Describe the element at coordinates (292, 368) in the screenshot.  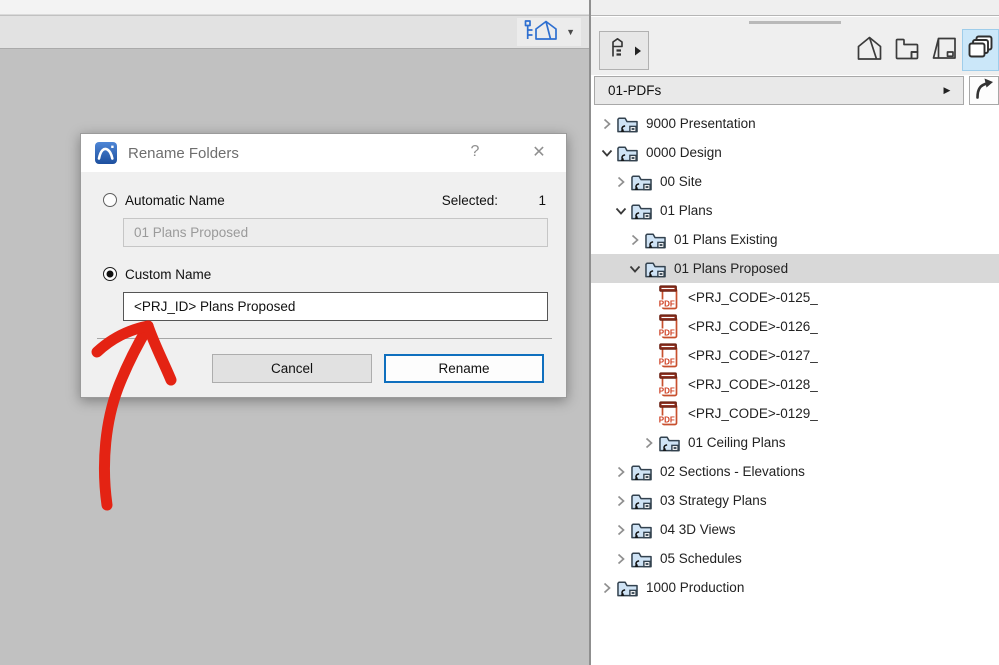
I see `cancel-button: Cancel` at that location.